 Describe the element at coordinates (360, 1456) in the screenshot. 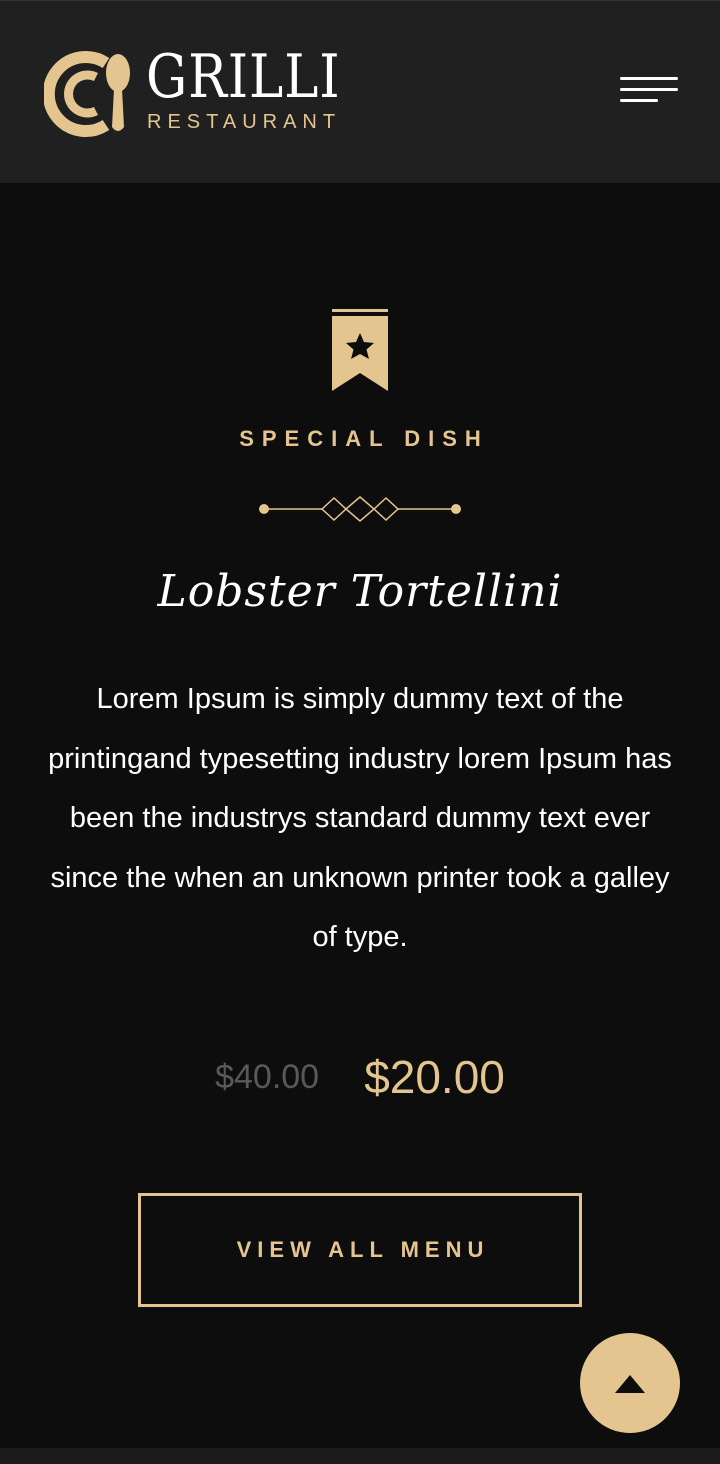

I see `footer-edge` at that location.